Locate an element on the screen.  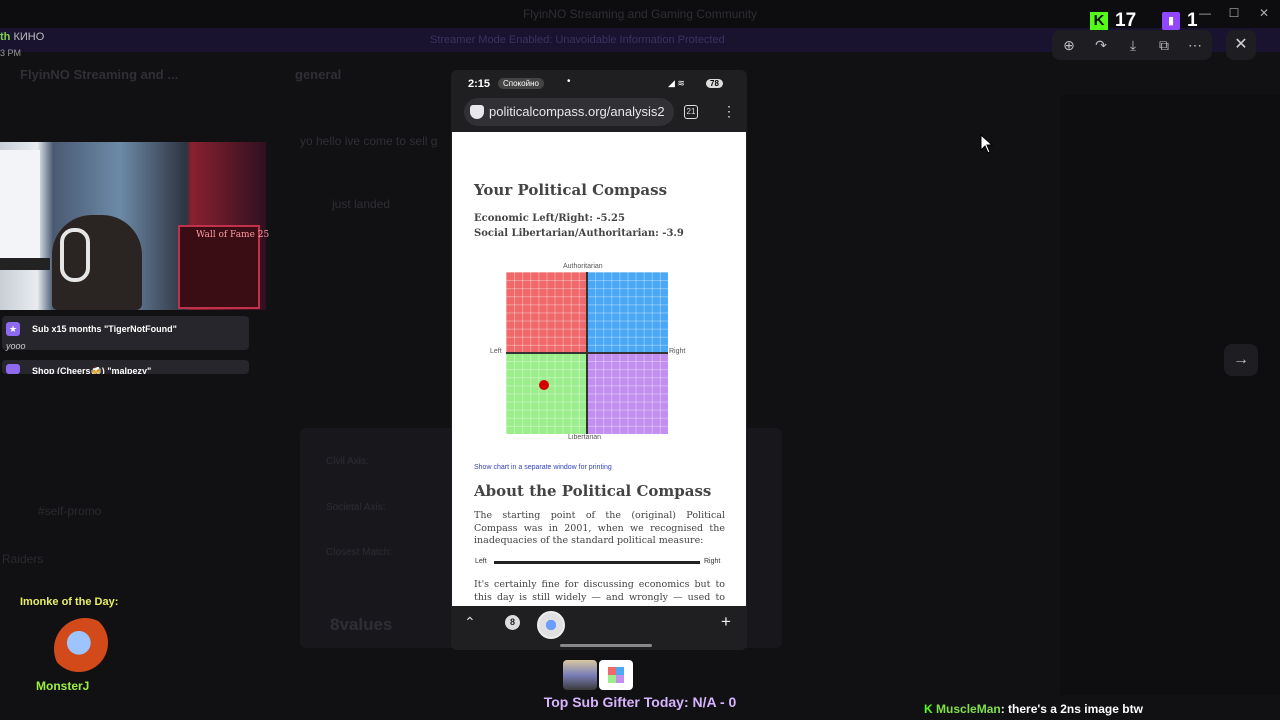
kick-viewer-count: 17 is located at coordinates (1126, 20).